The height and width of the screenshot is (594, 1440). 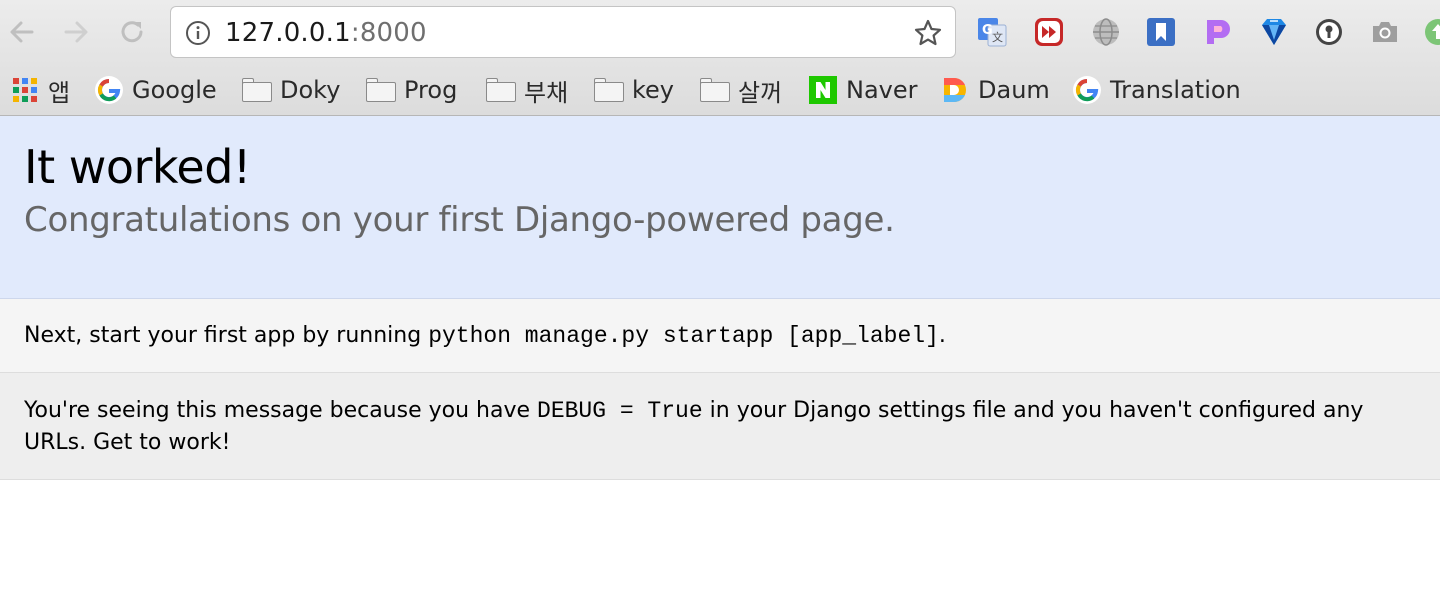 I want to click on bookmark-daum: Daum, so click(x=995, y=90).